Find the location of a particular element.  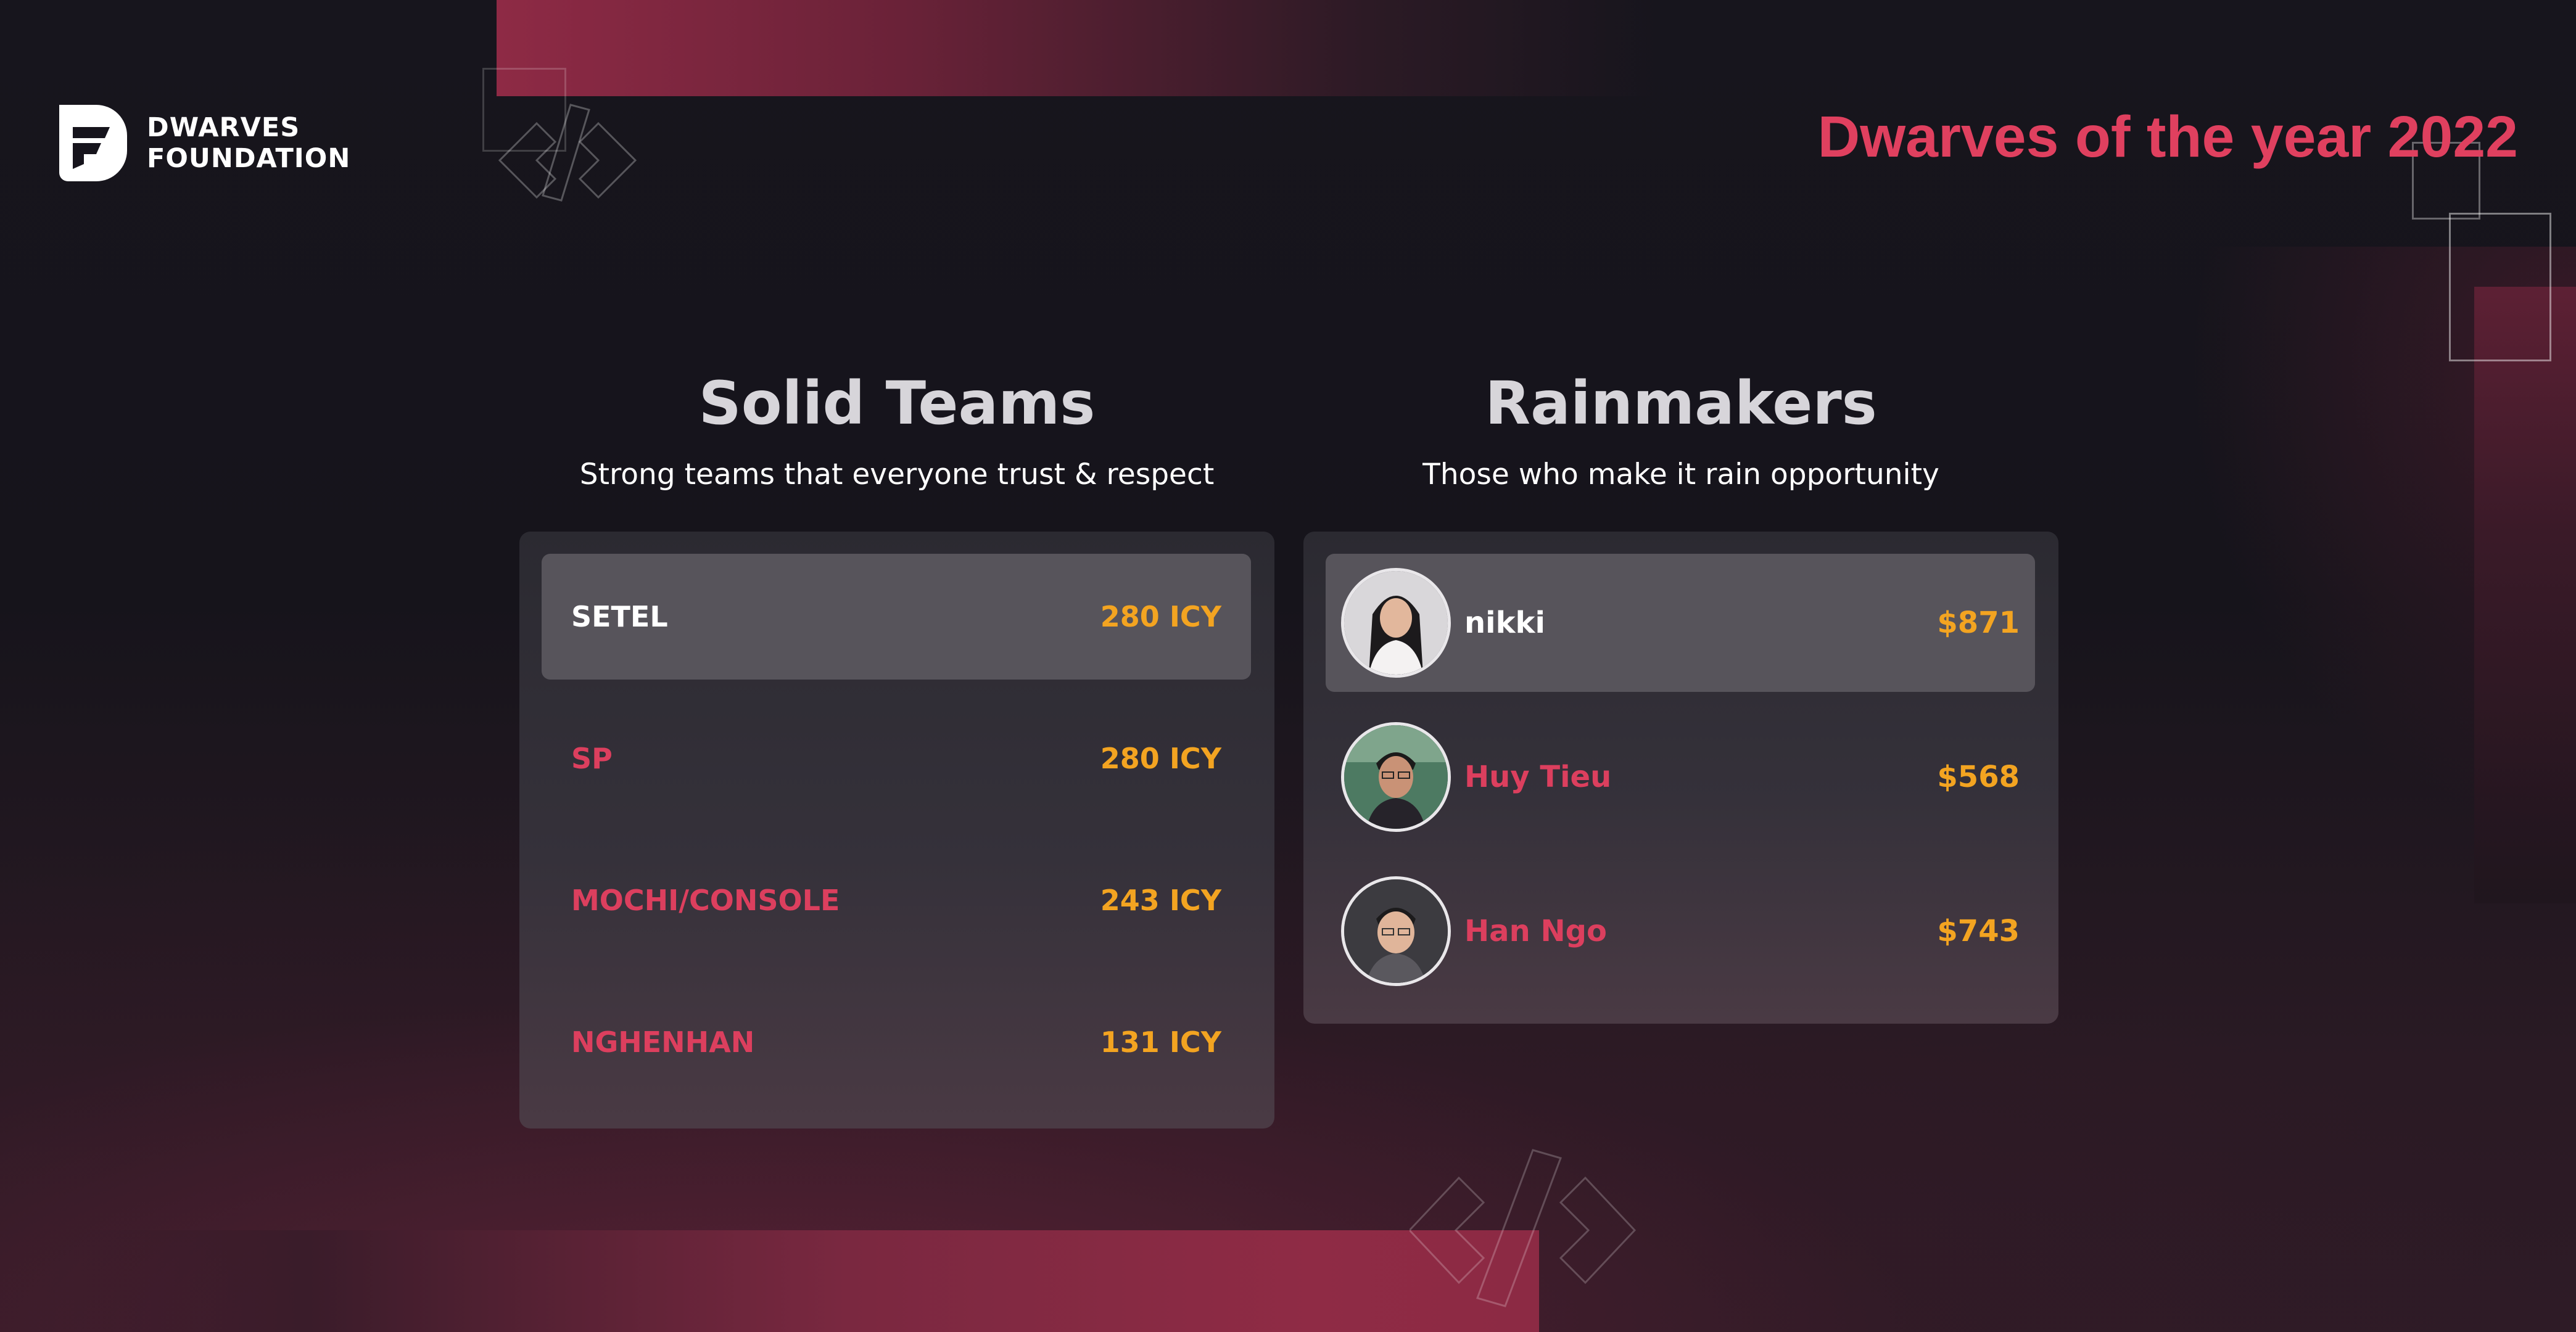

page-title: Dwarves of the year 2022 is located at coordinates (2167, 137).